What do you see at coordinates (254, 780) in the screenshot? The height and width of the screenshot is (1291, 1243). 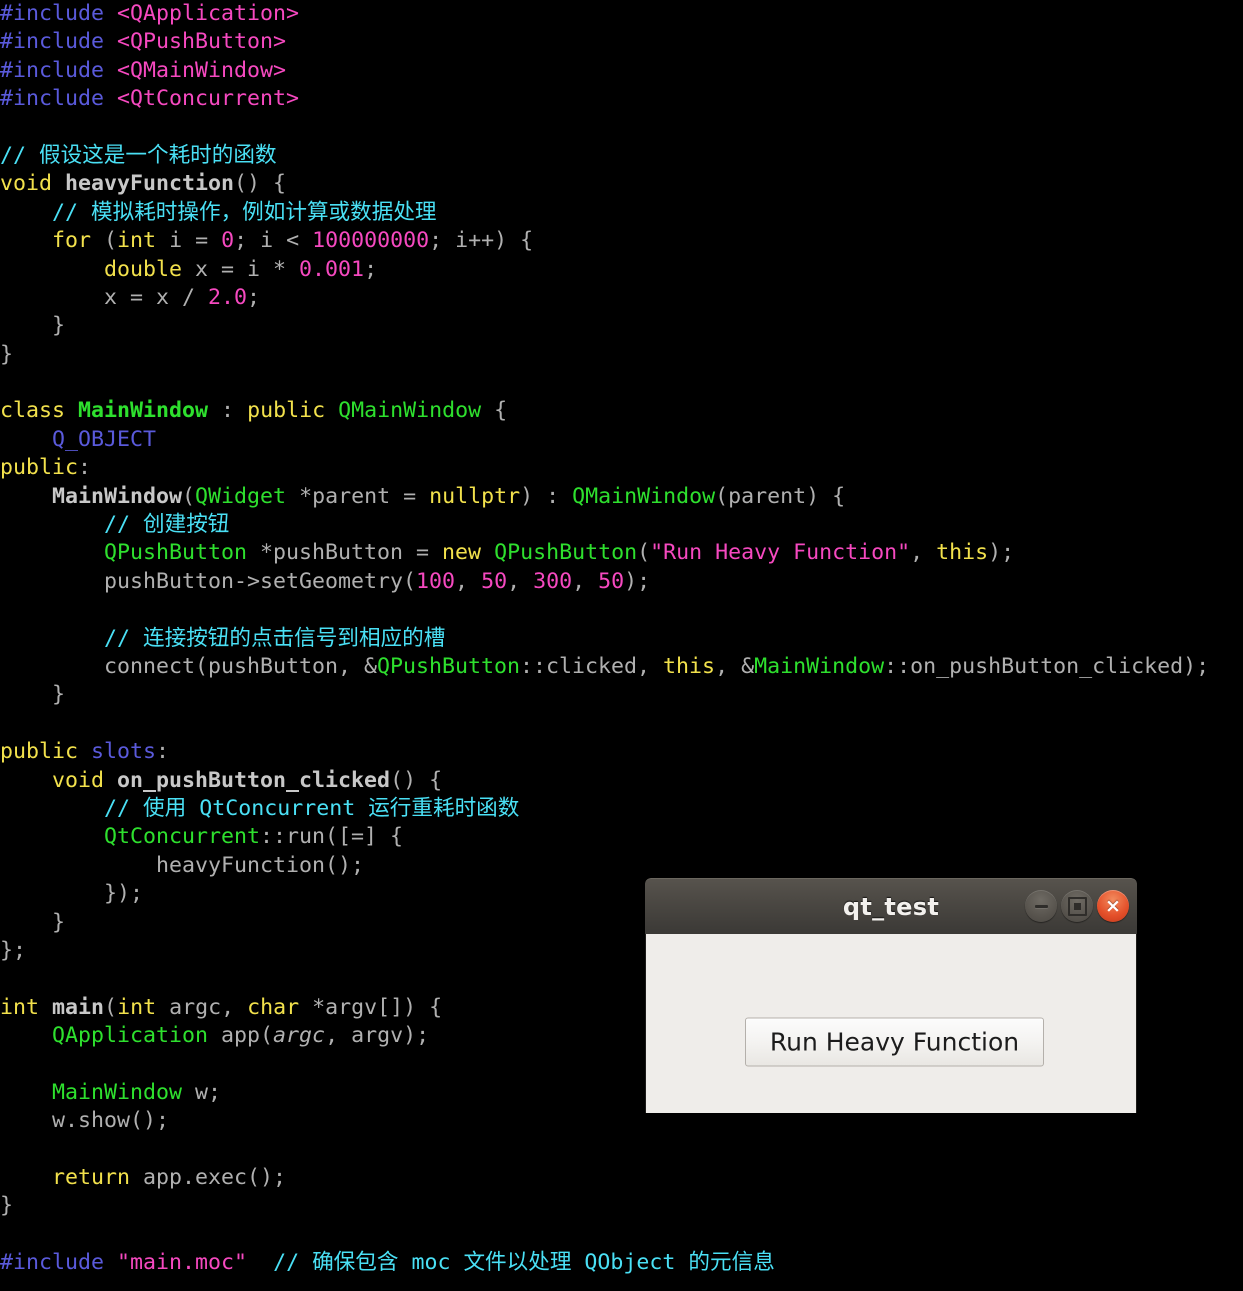 I see `code-token: on_pushButton_clicked` at bounding box center [254, 780].